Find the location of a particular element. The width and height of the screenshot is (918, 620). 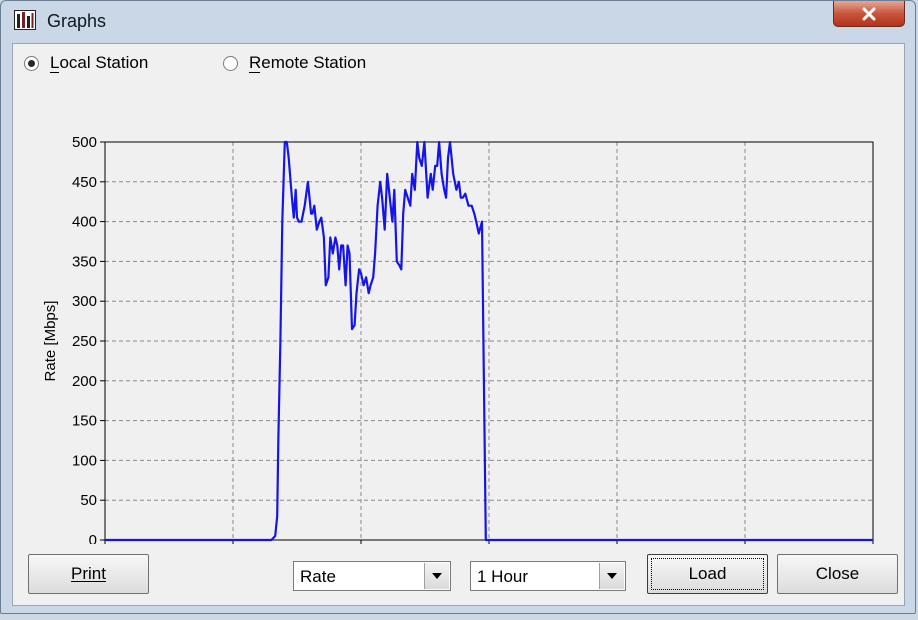

y-tick-label: 150 is located at coordinates (84, 421).